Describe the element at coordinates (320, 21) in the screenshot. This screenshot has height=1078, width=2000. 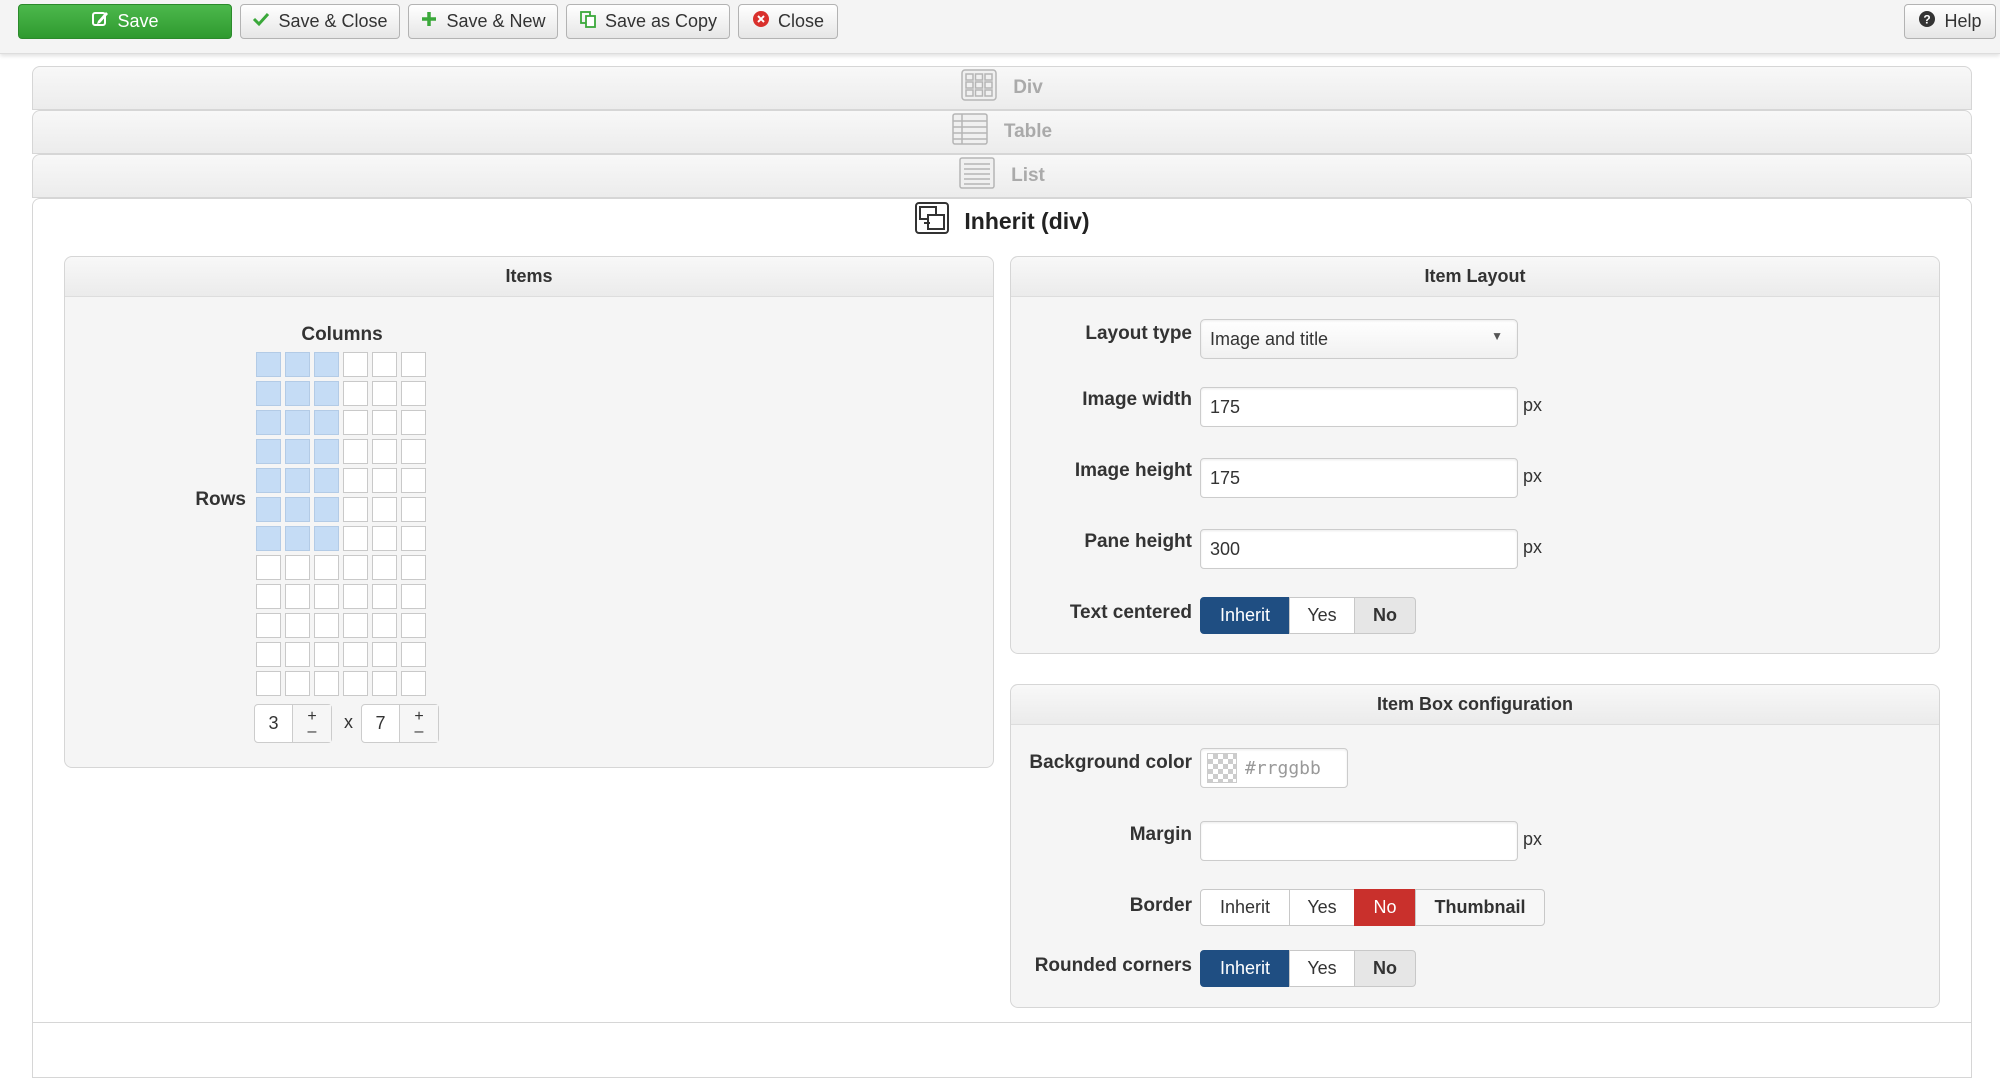
I see `save-close-button: Save & Close` at that location.